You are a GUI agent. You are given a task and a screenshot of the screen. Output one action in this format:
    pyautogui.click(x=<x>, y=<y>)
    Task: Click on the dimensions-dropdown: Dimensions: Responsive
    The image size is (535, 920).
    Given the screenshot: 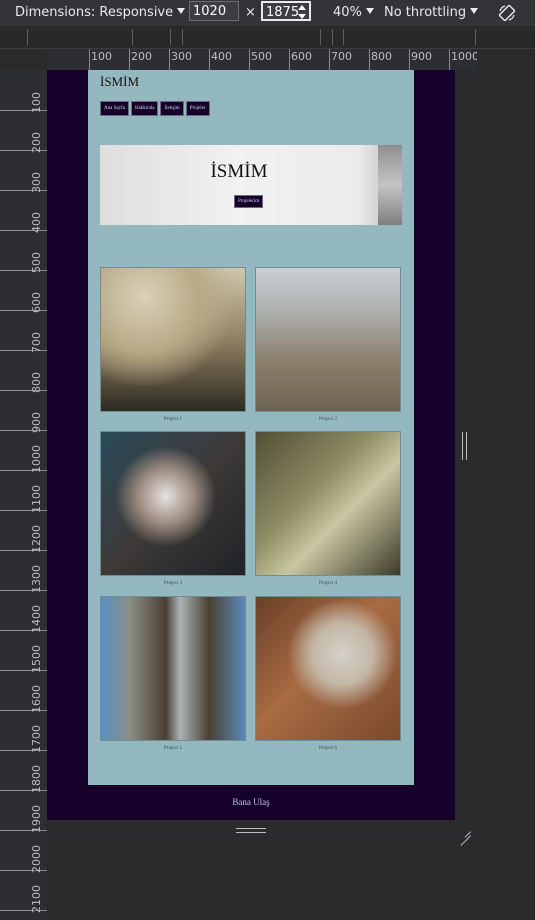 What is the action you would take?
    pyautogui.click(x=100, y=13)
    